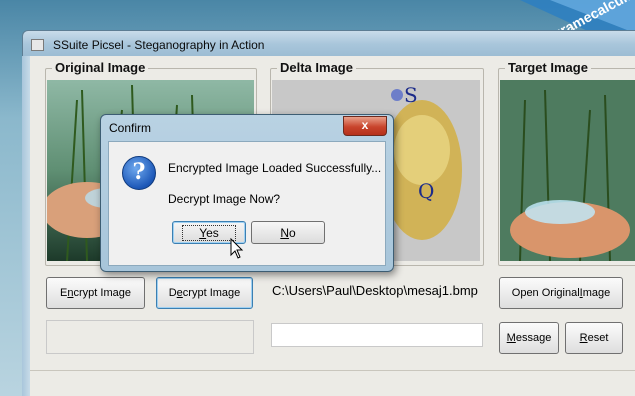 The image size is (635, 396). What do you see at coordinates (561, 293) in the screenshot?
I see `open-original-image-button: Open Original Image` at bounding box center [561, 293].